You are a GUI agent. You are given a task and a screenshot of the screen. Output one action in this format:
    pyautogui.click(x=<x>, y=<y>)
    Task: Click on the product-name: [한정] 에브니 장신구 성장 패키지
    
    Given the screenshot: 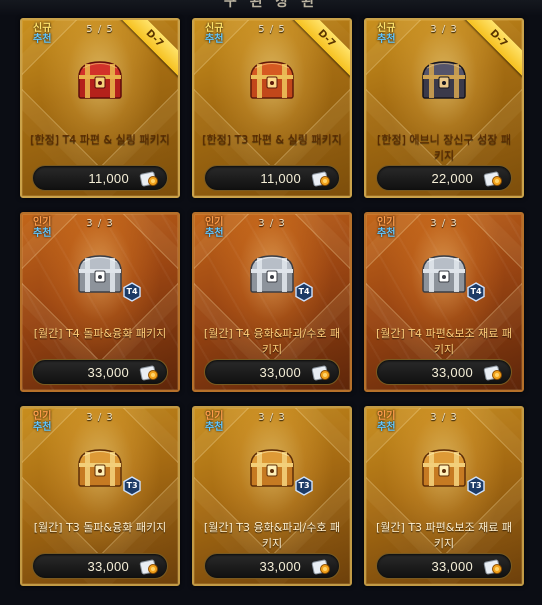 What is the action you would take?
    pyautogui.click(x=444, y=147)
    